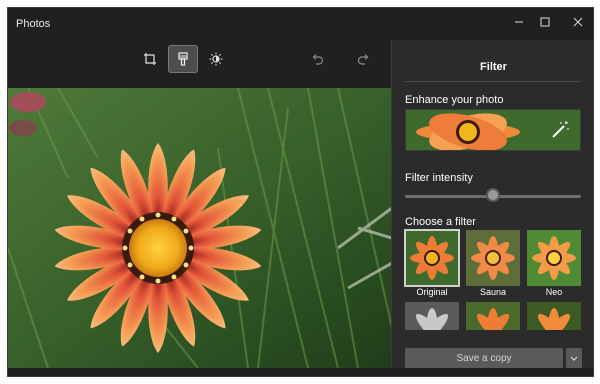  I want to click on maximize-button, so click(545, 22).